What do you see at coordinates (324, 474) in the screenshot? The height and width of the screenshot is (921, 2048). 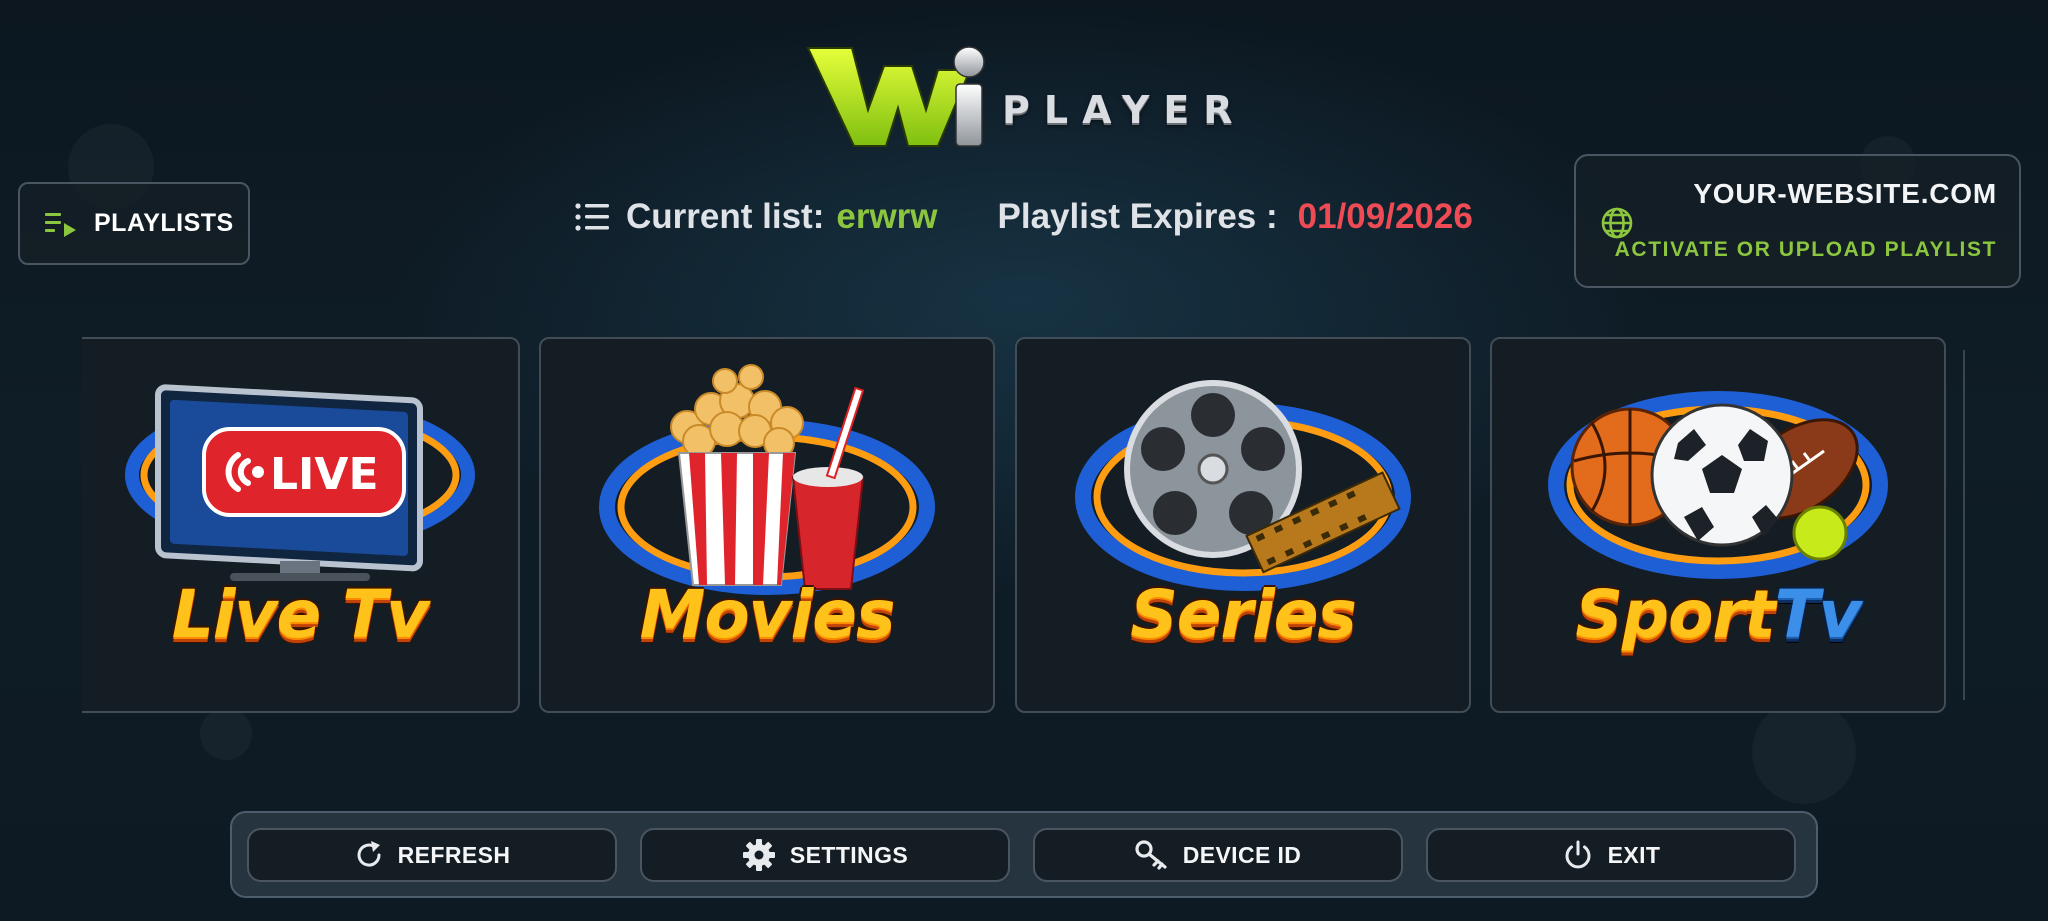 I see `live-badge: LIVE` at bounding box center [324, 474].